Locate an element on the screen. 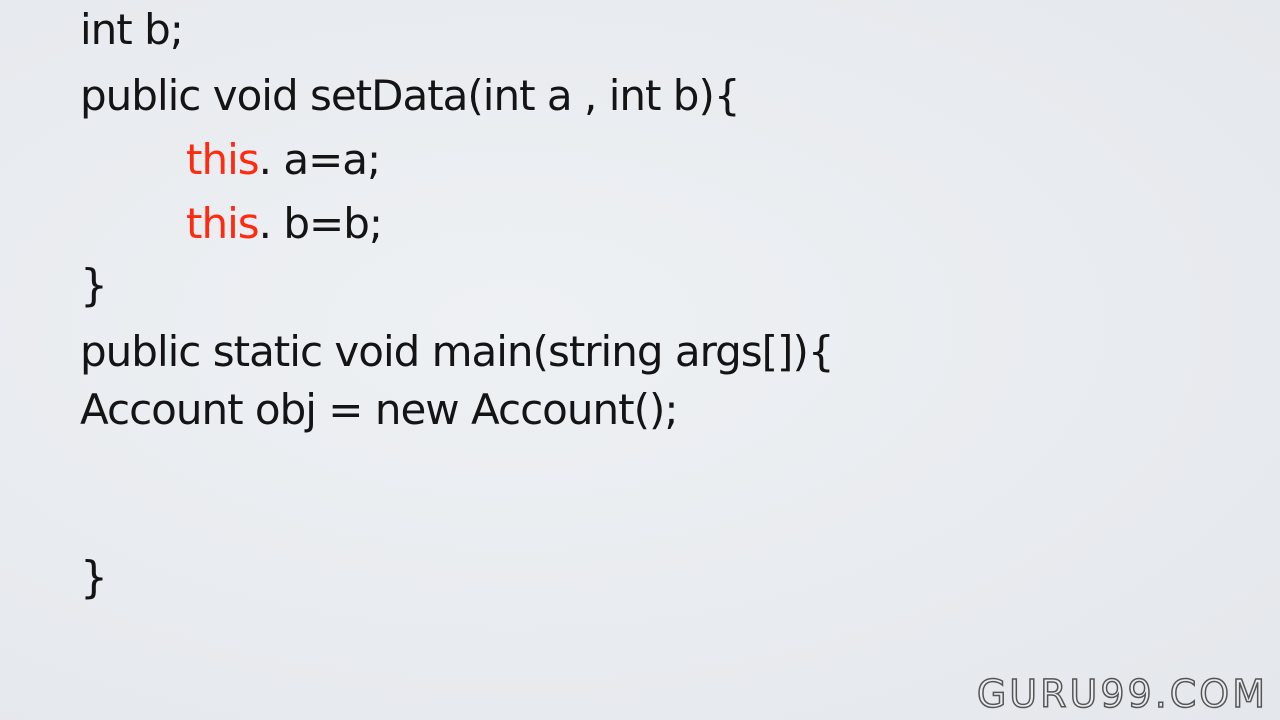 The width and height of the screenshot is (1280, 720). code-line-account-obj: Account obj = new Account(); is located at coordinates (379, 409).